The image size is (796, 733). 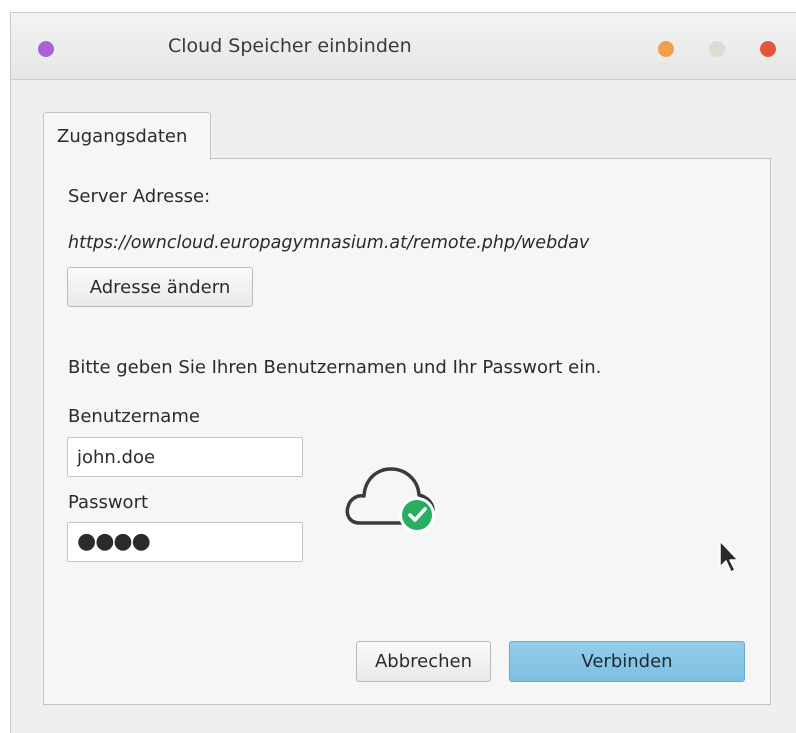 What do you see at coordinates (185, 542) in the screenshot?
I see `password-input: ●●●●` at bounding box center [185, 542].